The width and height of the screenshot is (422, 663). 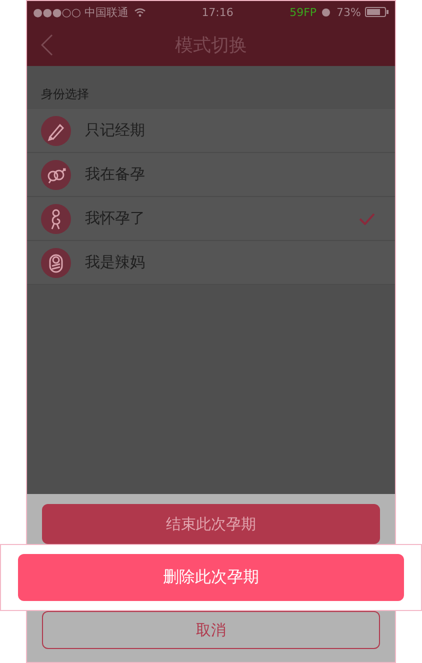 What do you see at coordinates (218, 12) in the screenshot?
I see `time-label: 17:16` at bounding box center [218, 12].